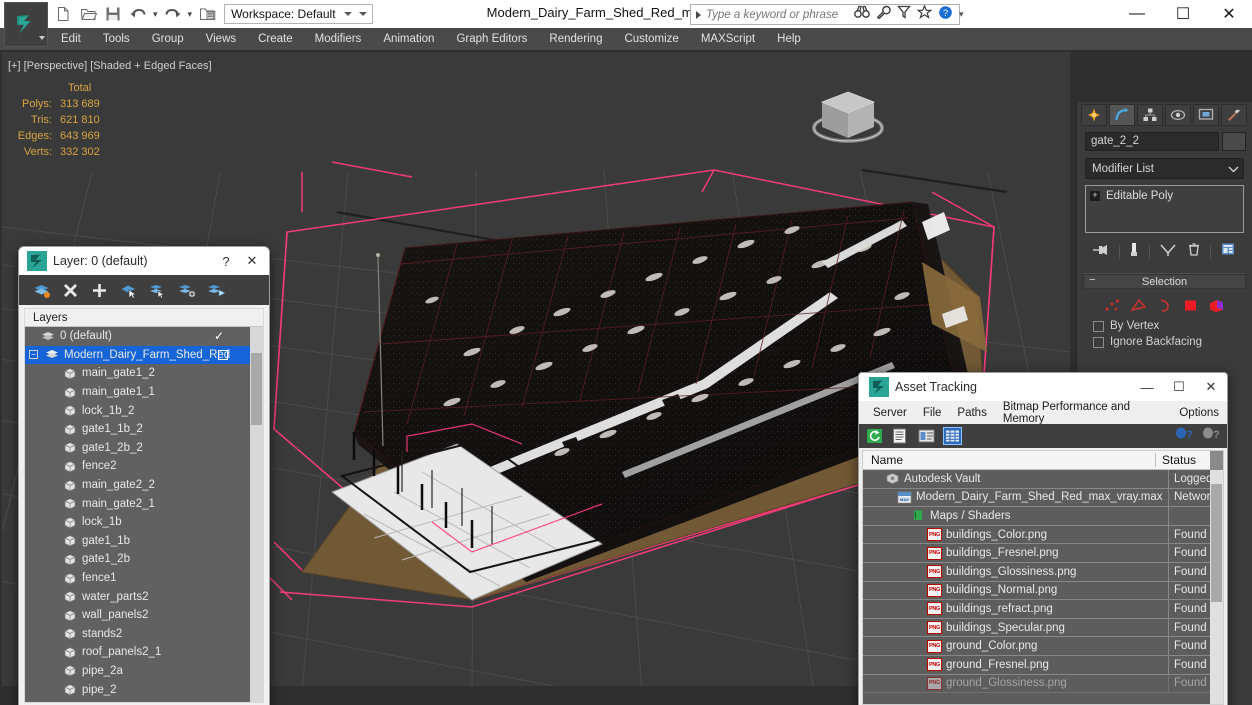 The width and height of the screenshot is (1252, 705). Describe the element at coordinates (137, 466) in the screenshot. I see `list-item: fence2` at that location.